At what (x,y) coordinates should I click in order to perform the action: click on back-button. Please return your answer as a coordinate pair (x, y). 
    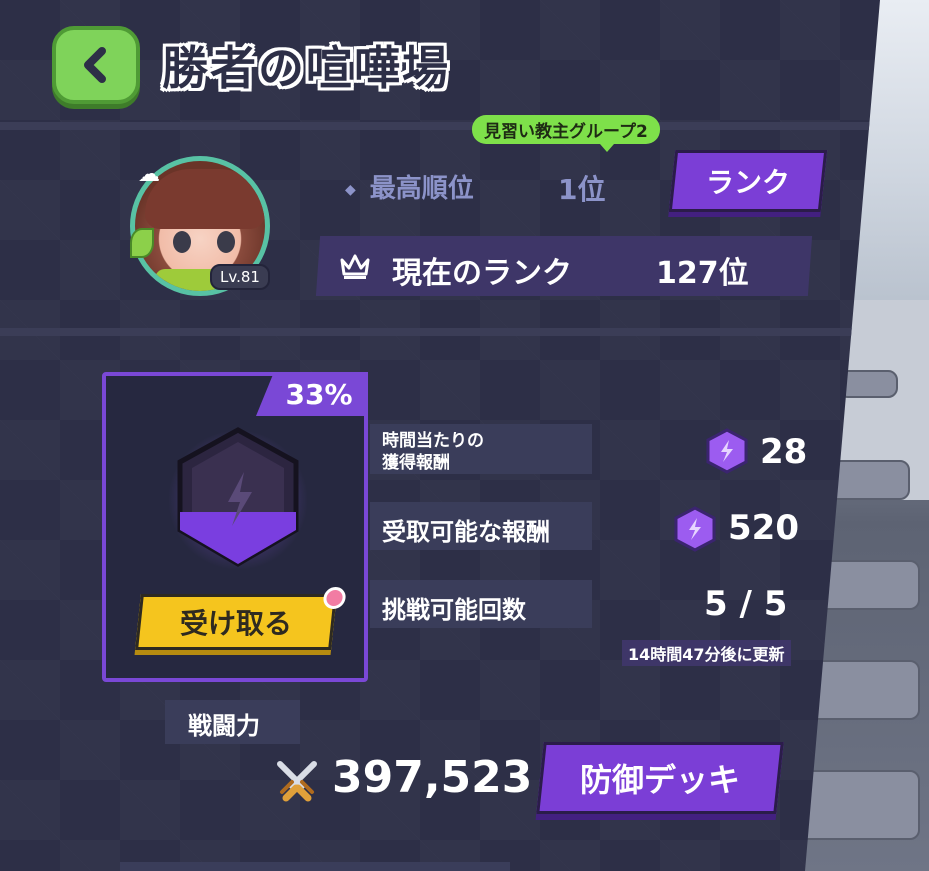
    Looking at the image, I should click on (96, 65).